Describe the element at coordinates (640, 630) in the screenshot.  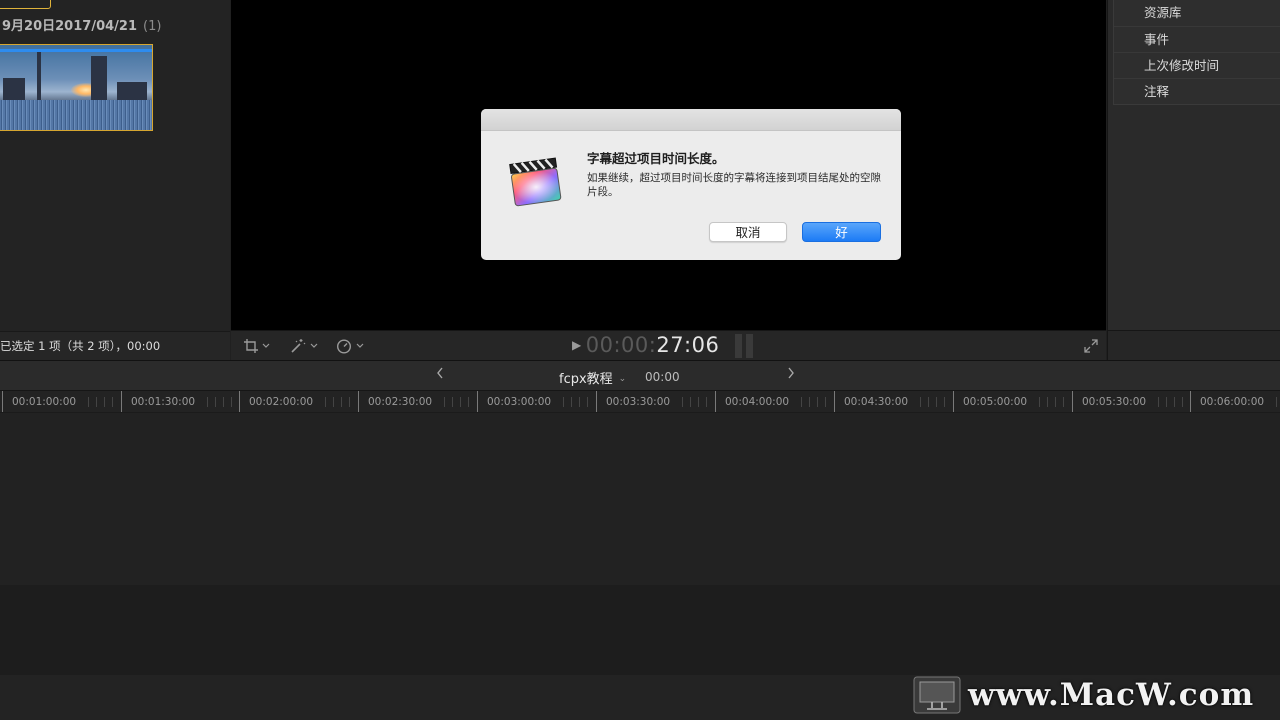
I see `timeline-lower-area` at that location.